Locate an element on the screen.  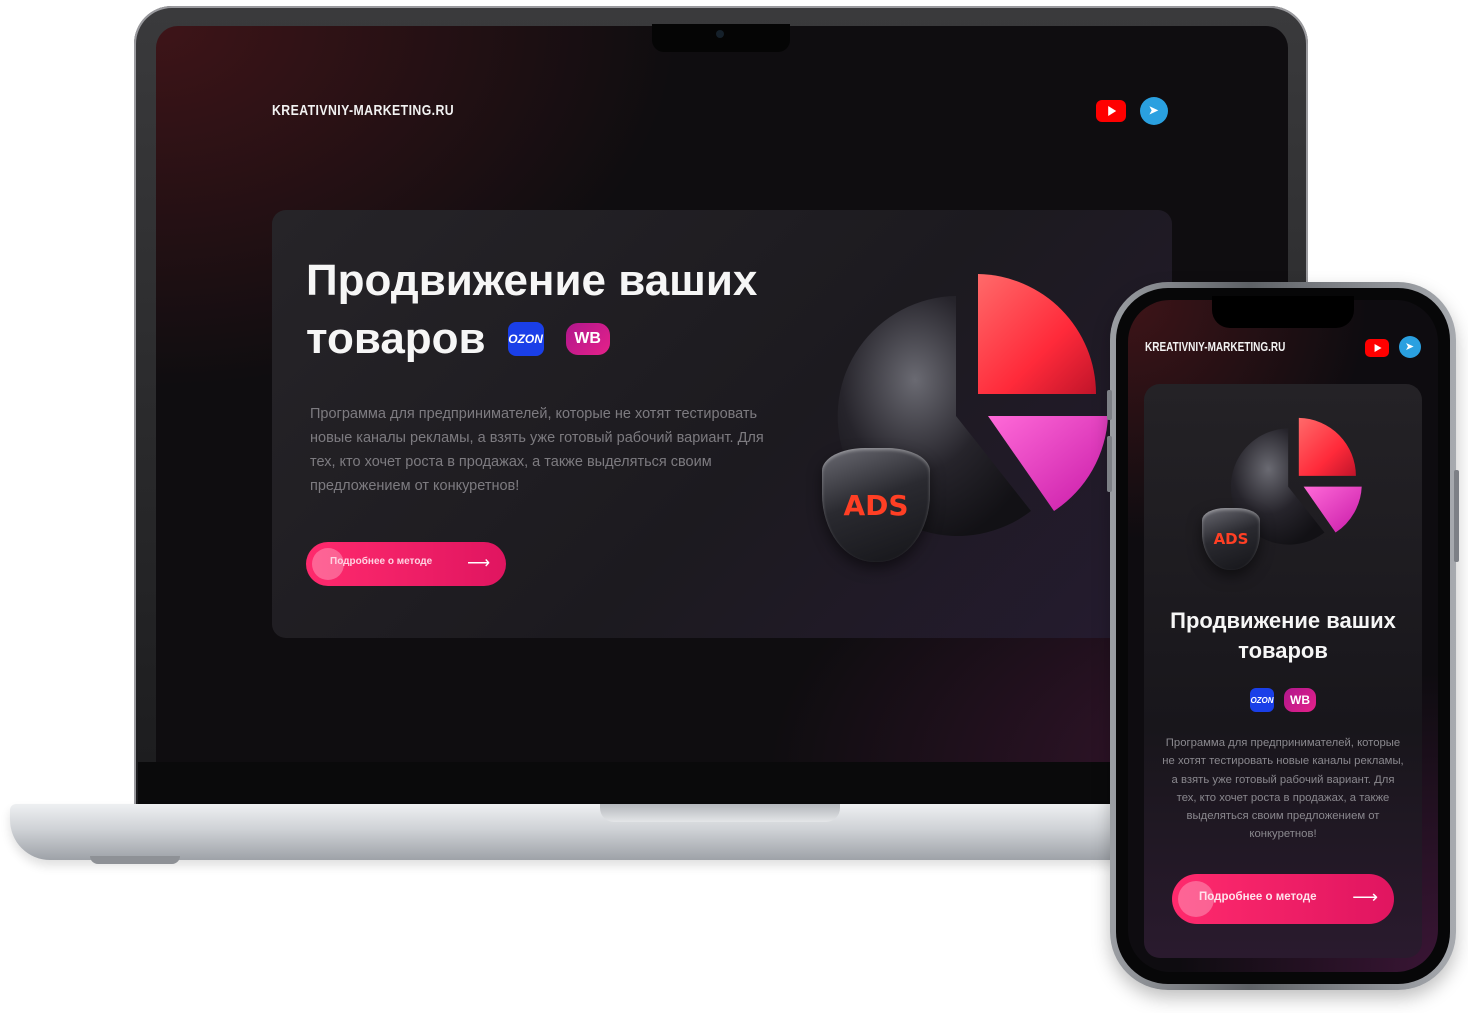
phone-notch is located at coordinates (1283, 312).